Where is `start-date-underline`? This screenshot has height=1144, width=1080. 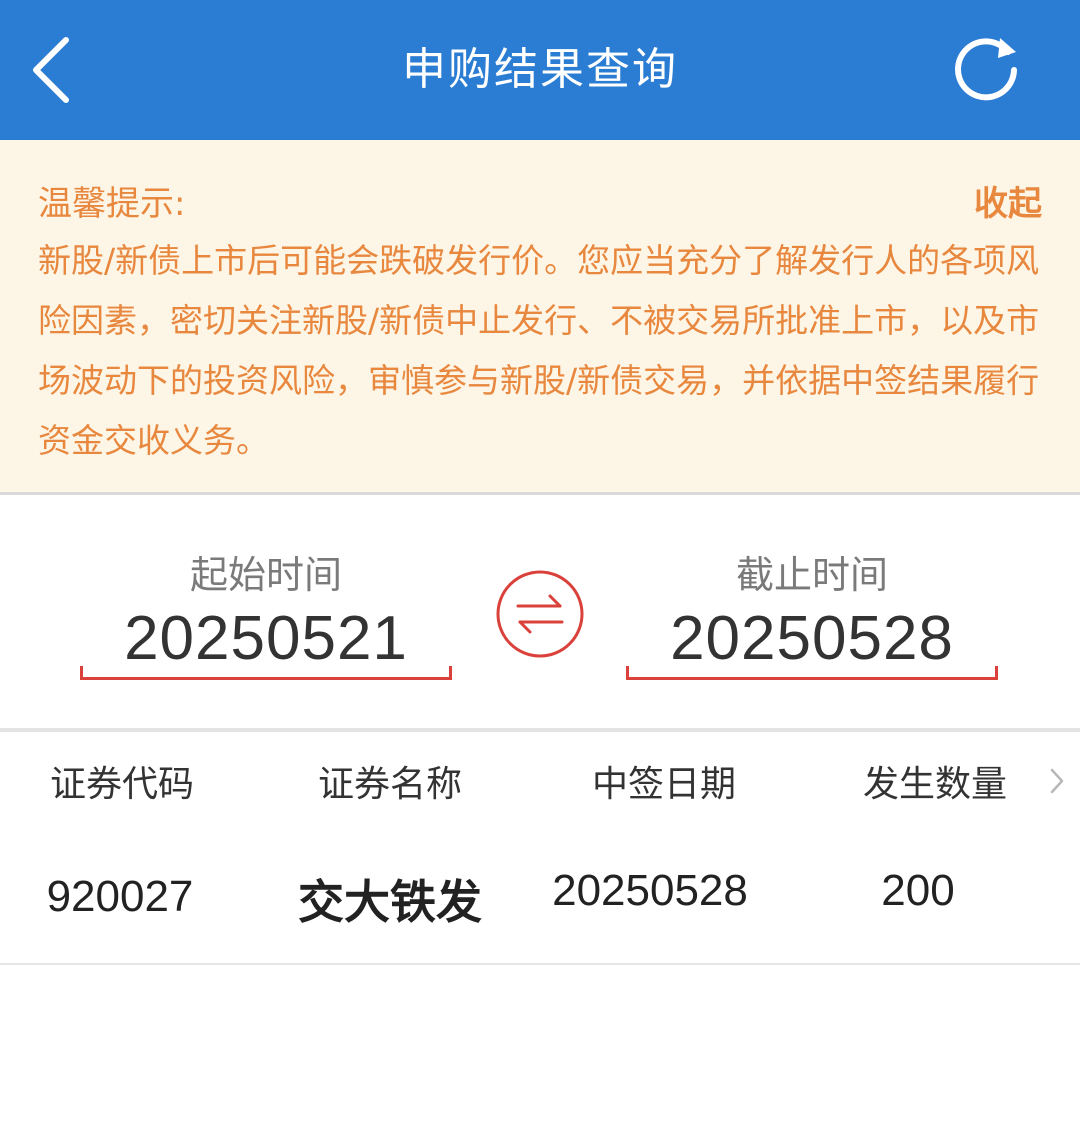
start-date-underline is located at coordinates (266, 673).